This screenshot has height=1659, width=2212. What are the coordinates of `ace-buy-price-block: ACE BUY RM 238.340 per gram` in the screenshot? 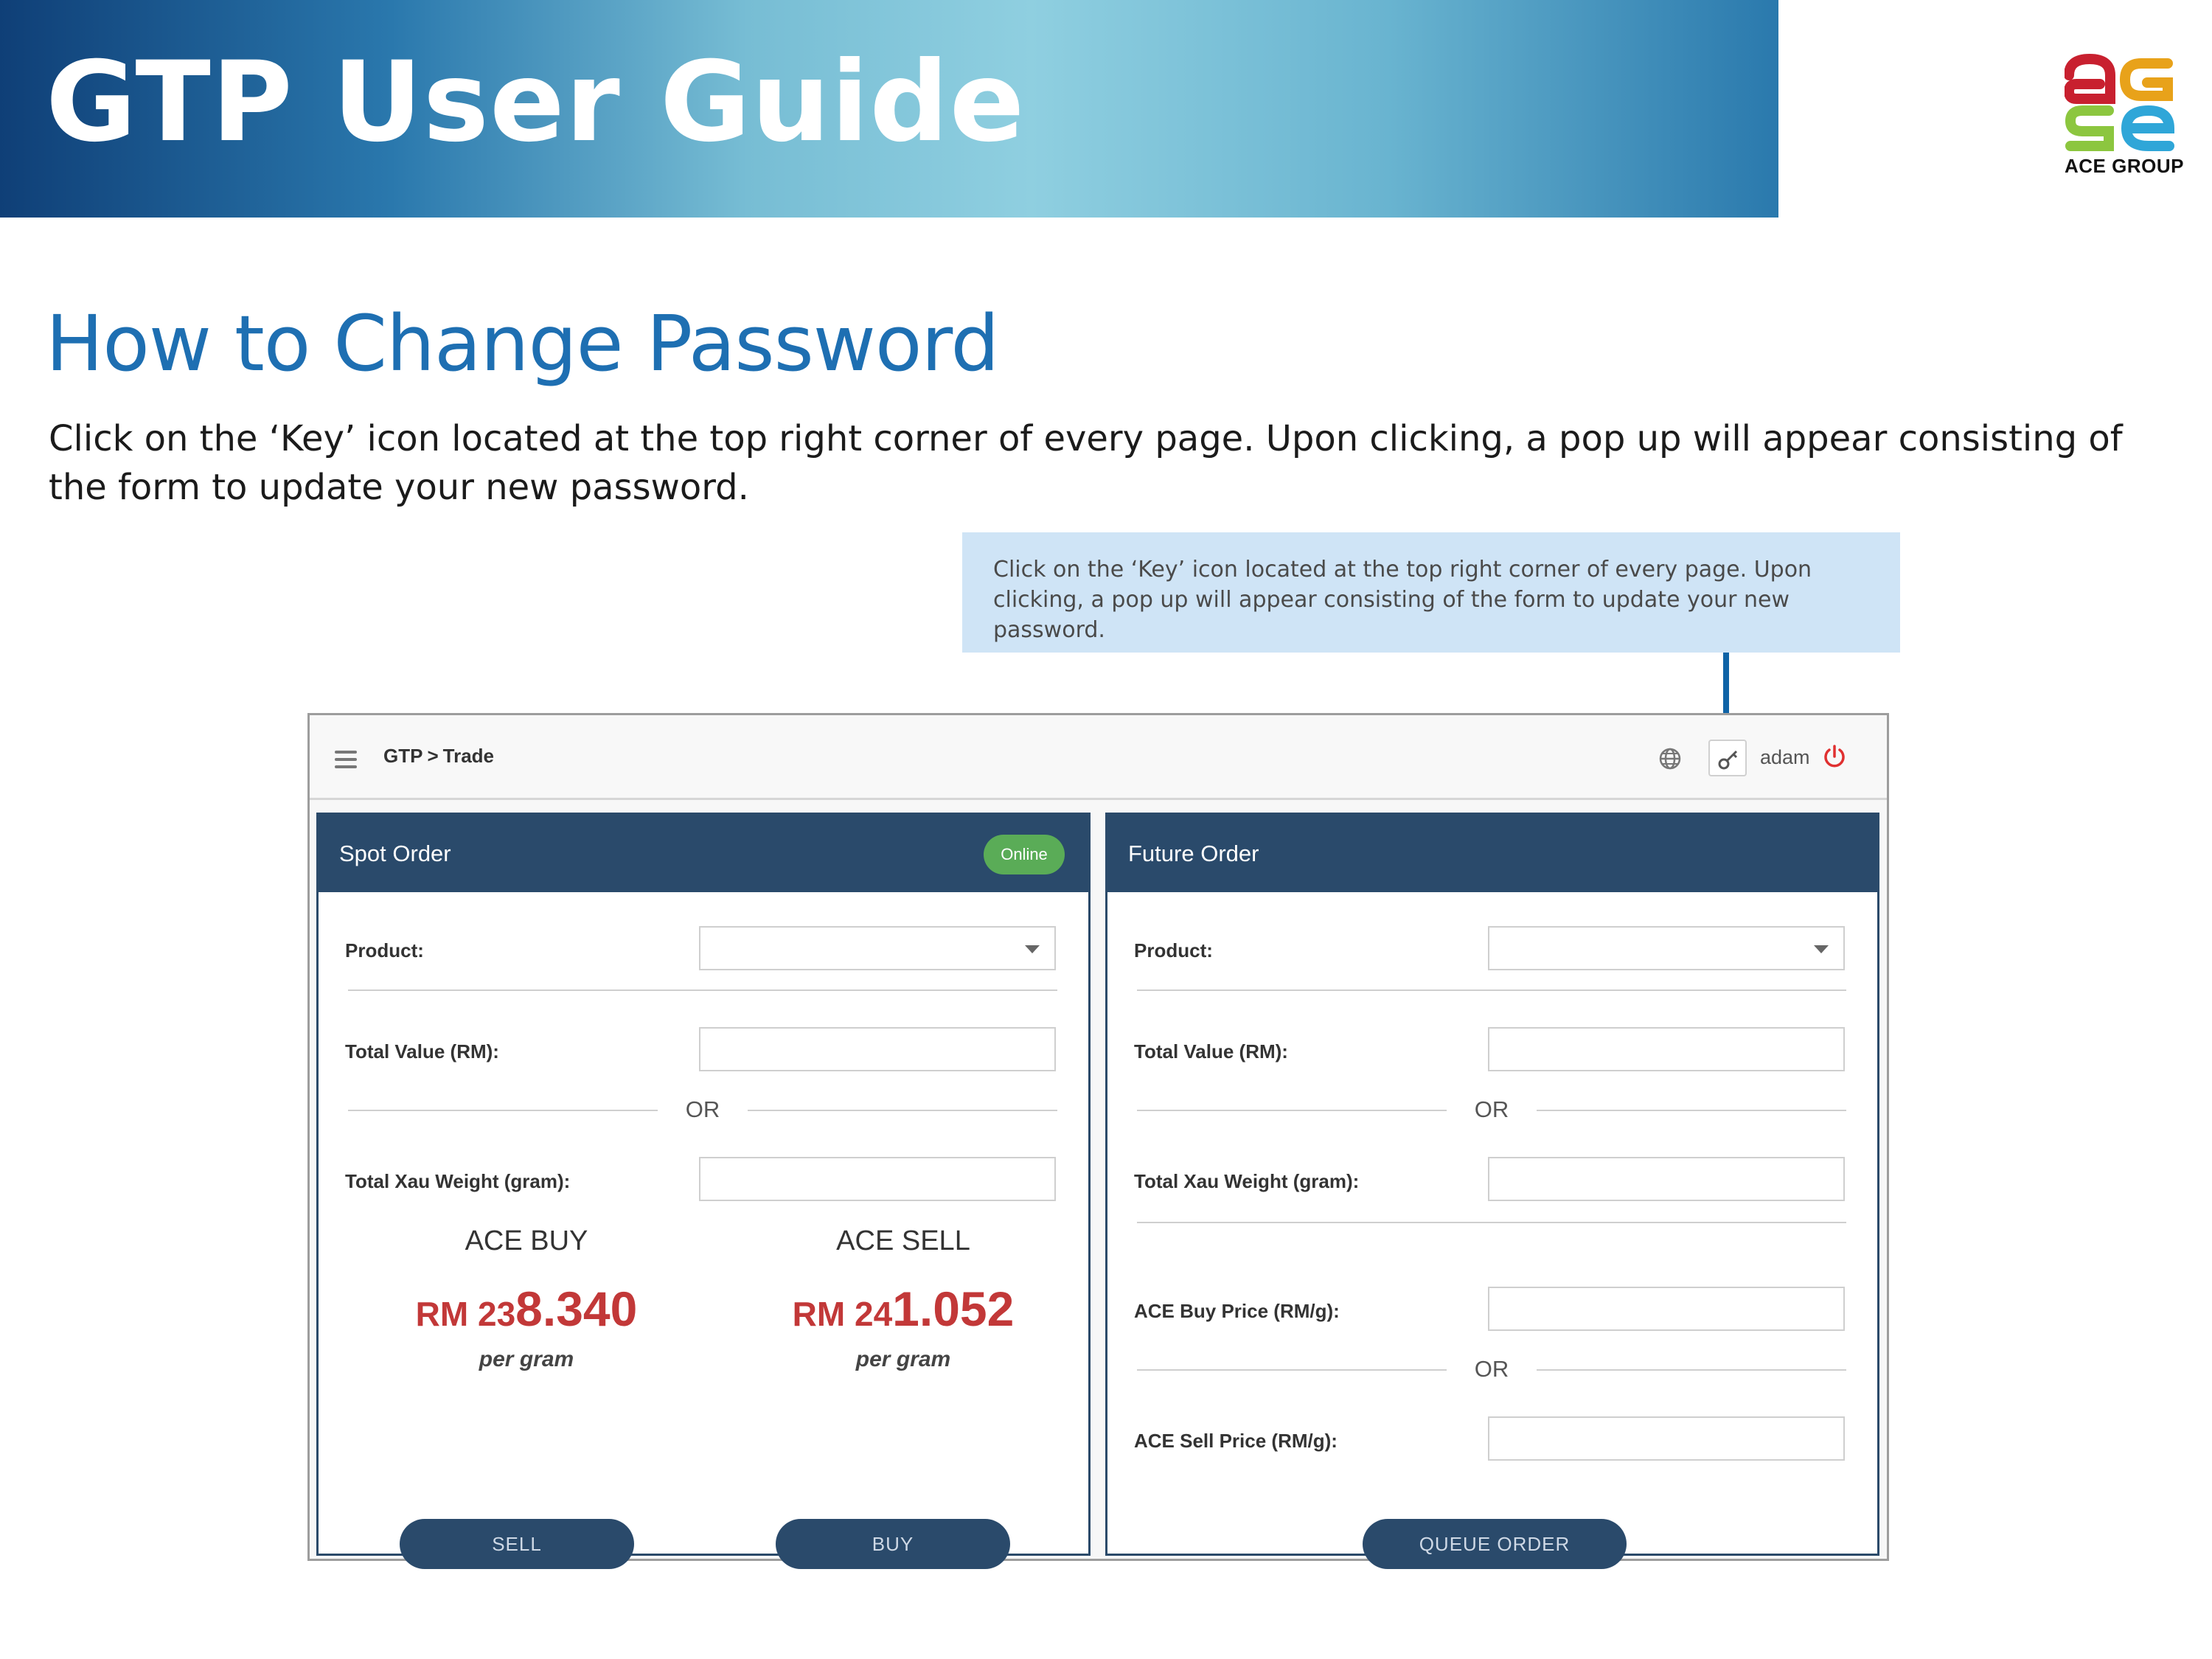 It's located at (526, 1298).